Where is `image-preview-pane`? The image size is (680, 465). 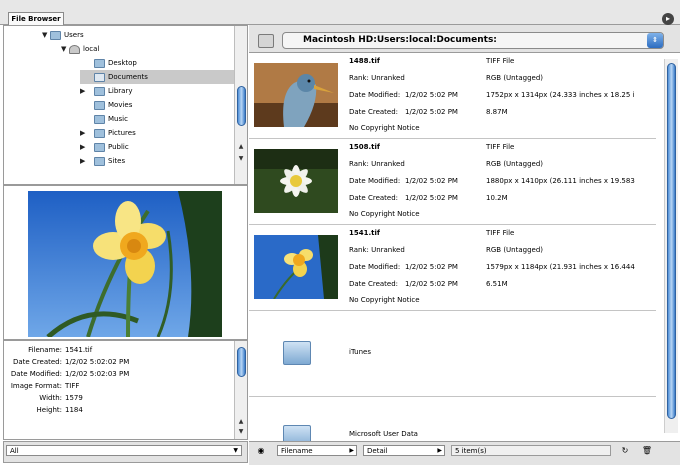
image-preview-pane is located at coordinates (125, 262).